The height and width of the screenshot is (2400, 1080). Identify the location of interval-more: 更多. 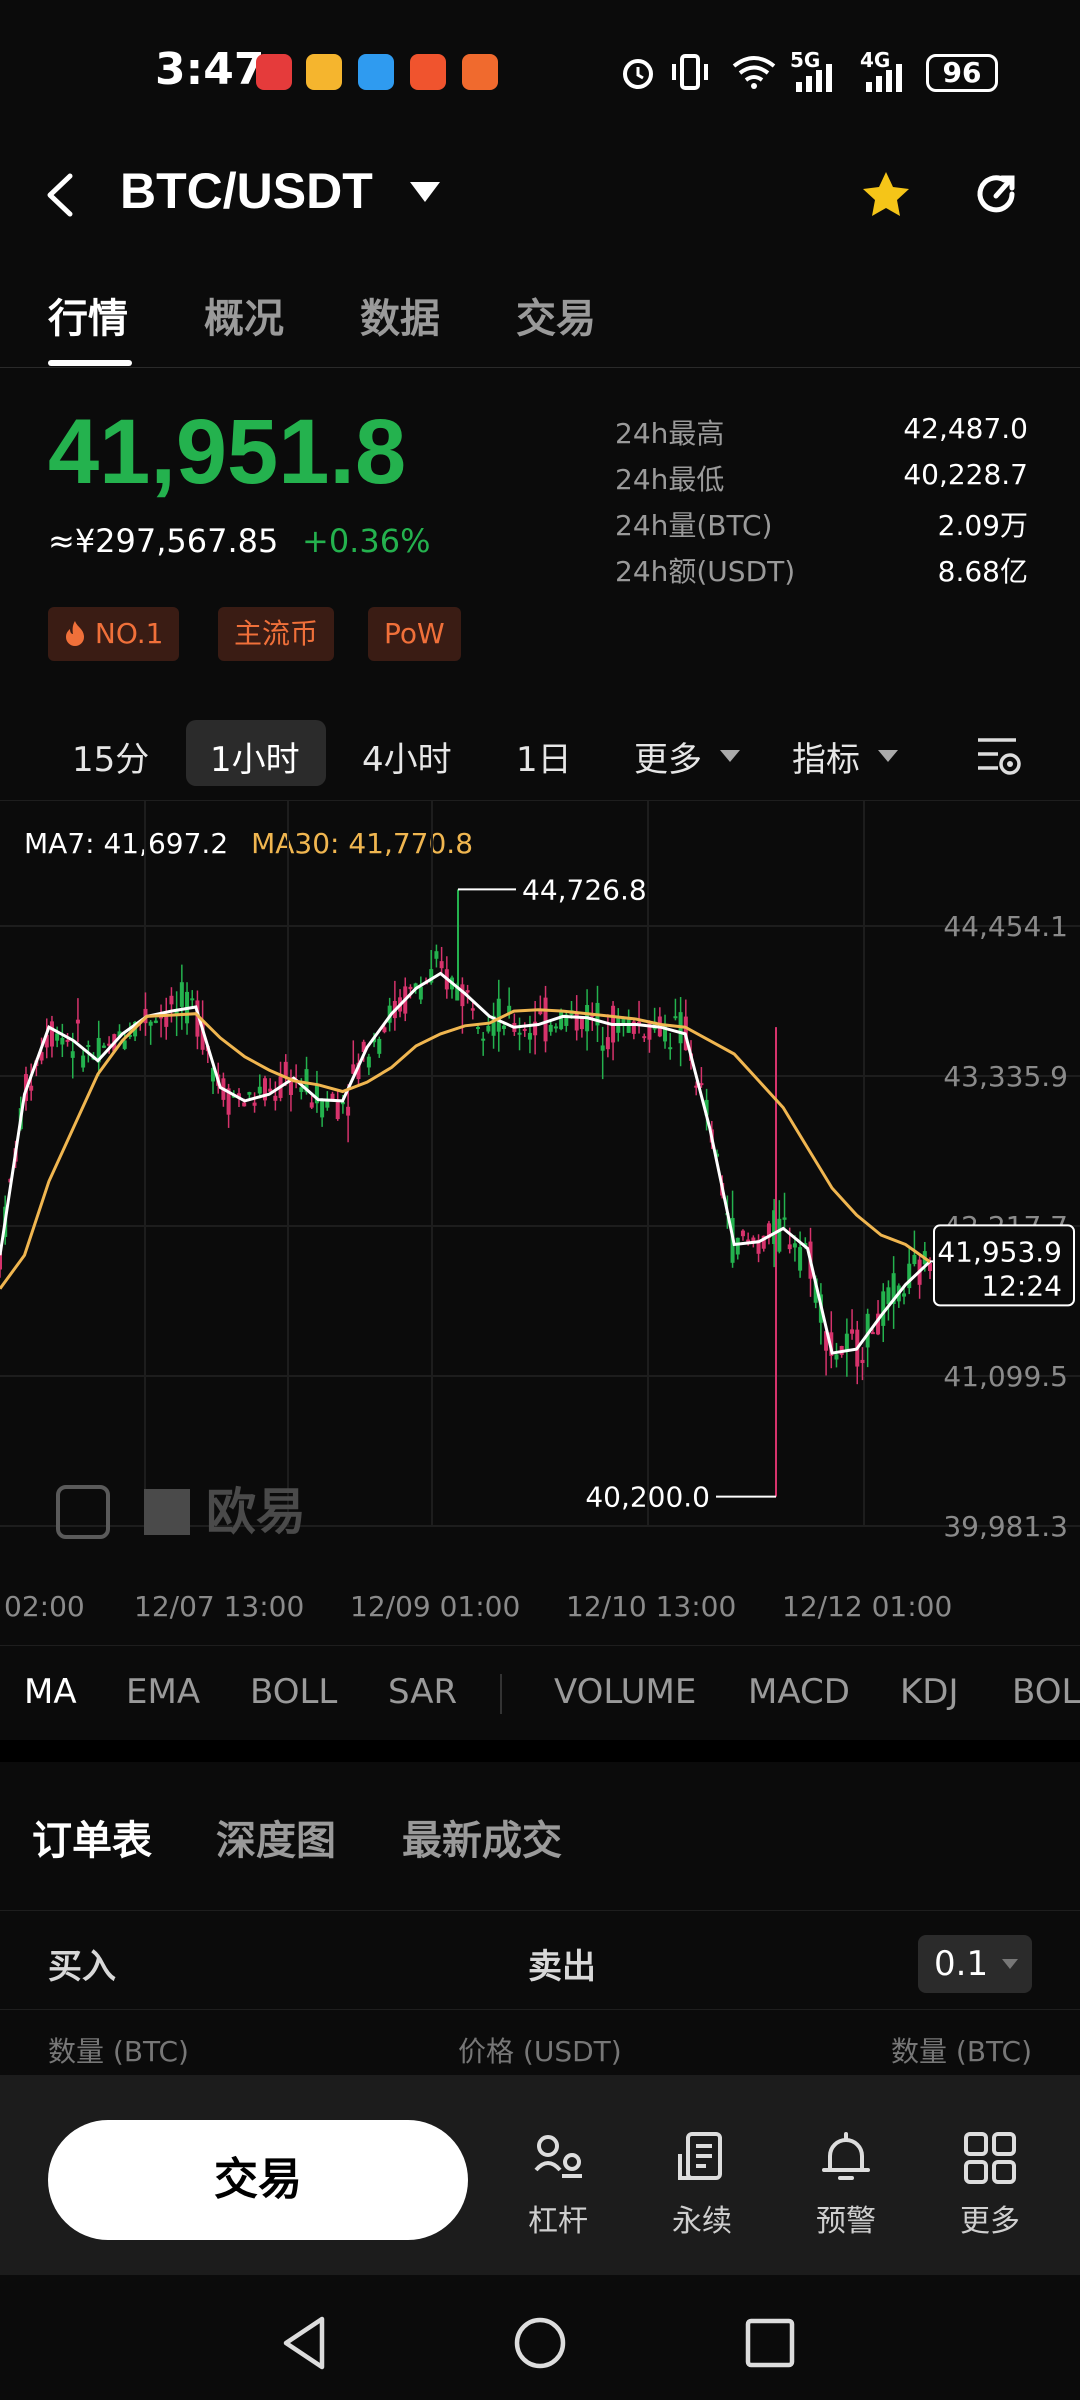
(668, 756).